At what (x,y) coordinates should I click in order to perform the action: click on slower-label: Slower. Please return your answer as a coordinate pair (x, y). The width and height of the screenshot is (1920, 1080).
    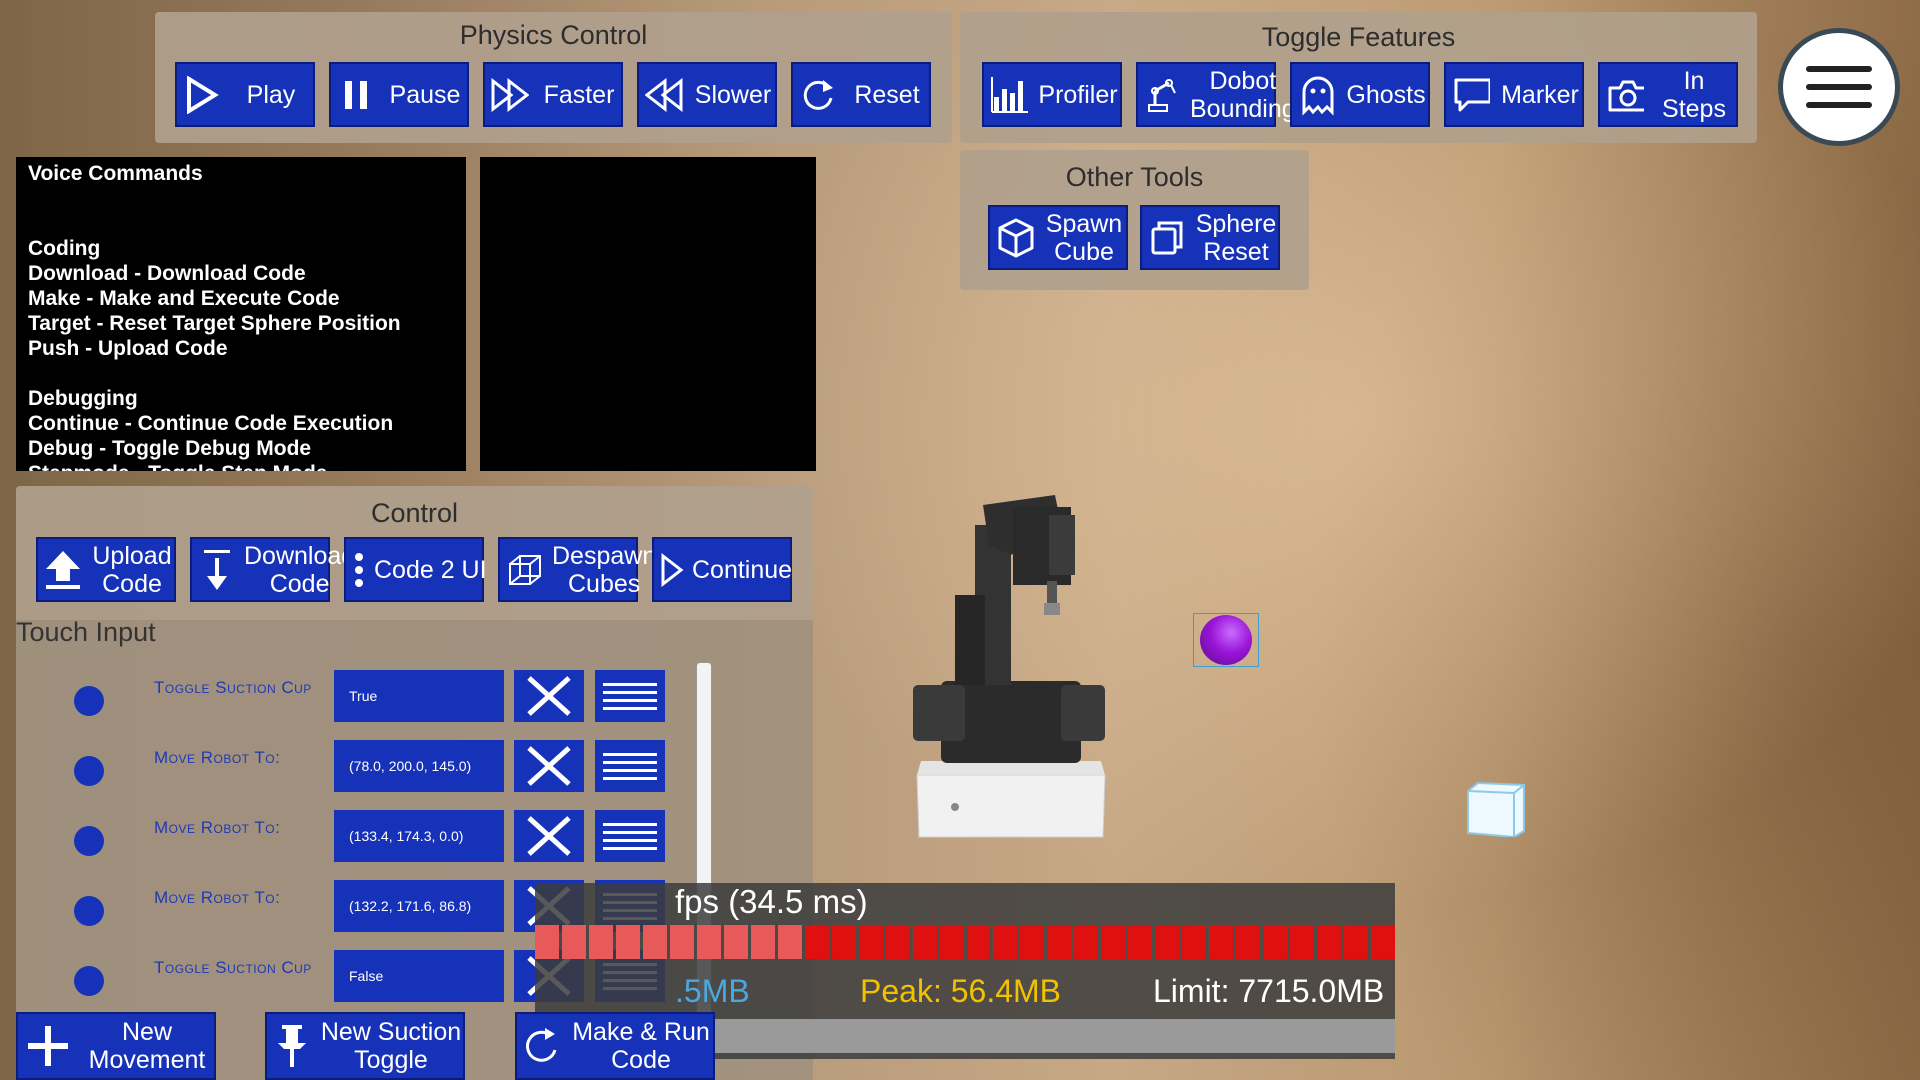
    Looking at the image, I should click on (733, 94).